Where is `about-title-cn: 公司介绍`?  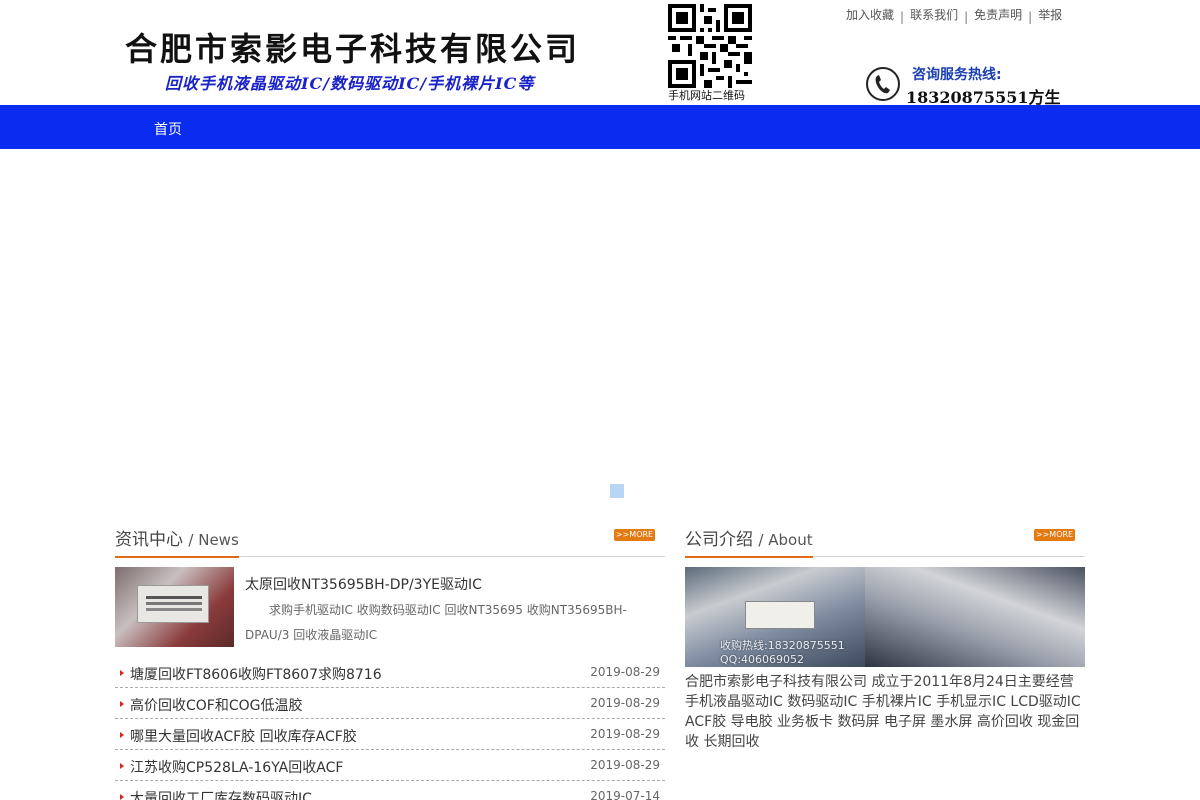 about-title-cn: 公司介绍 is located at coordinates (719, 540).